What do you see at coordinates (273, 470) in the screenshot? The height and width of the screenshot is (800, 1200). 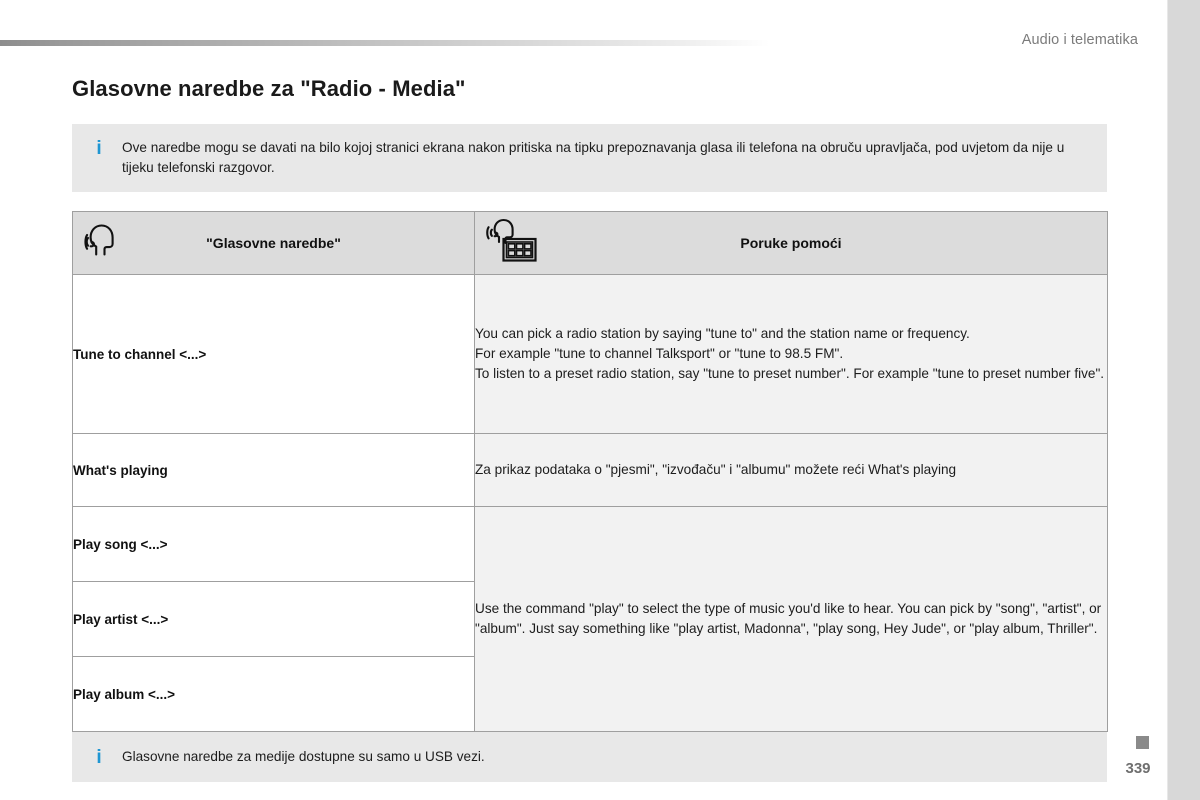 I see `command-cell: What's playing` at bounding box center [273, 470].